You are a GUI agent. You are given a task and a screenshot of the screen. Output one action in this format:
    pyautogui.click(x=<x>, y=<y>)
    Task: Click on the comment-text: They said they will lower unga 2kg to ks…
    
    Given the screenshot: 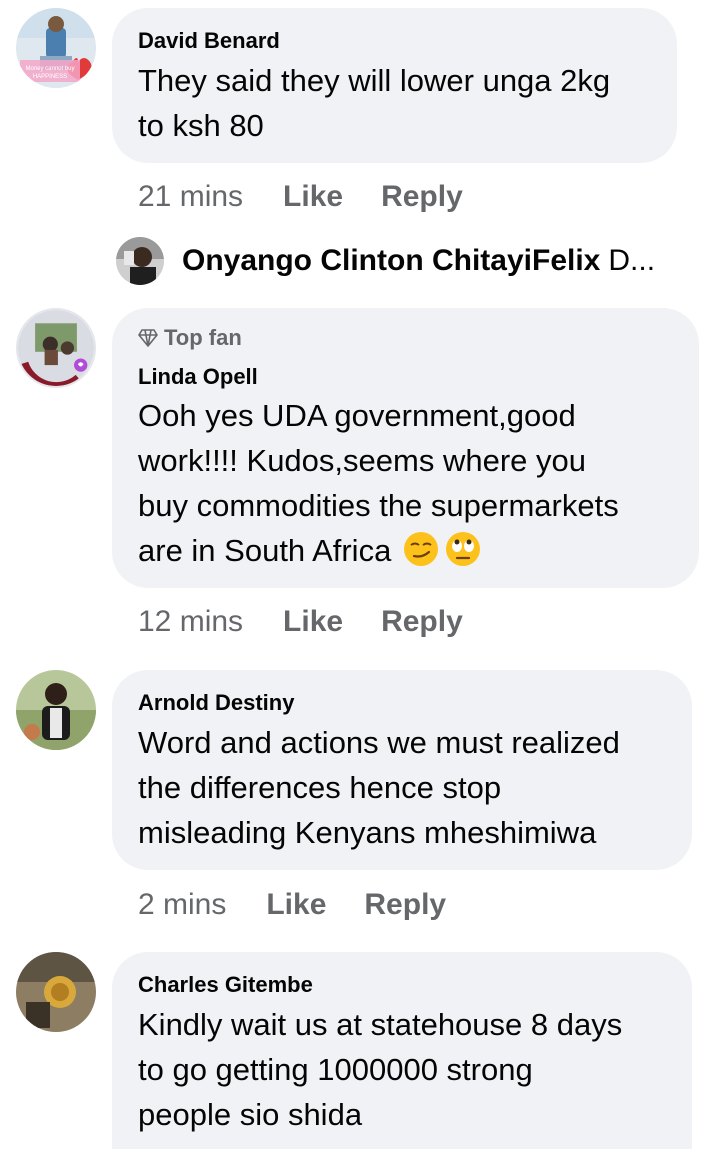 What is the action you would take?
    pyautogui.click(x=374, y=103)
    